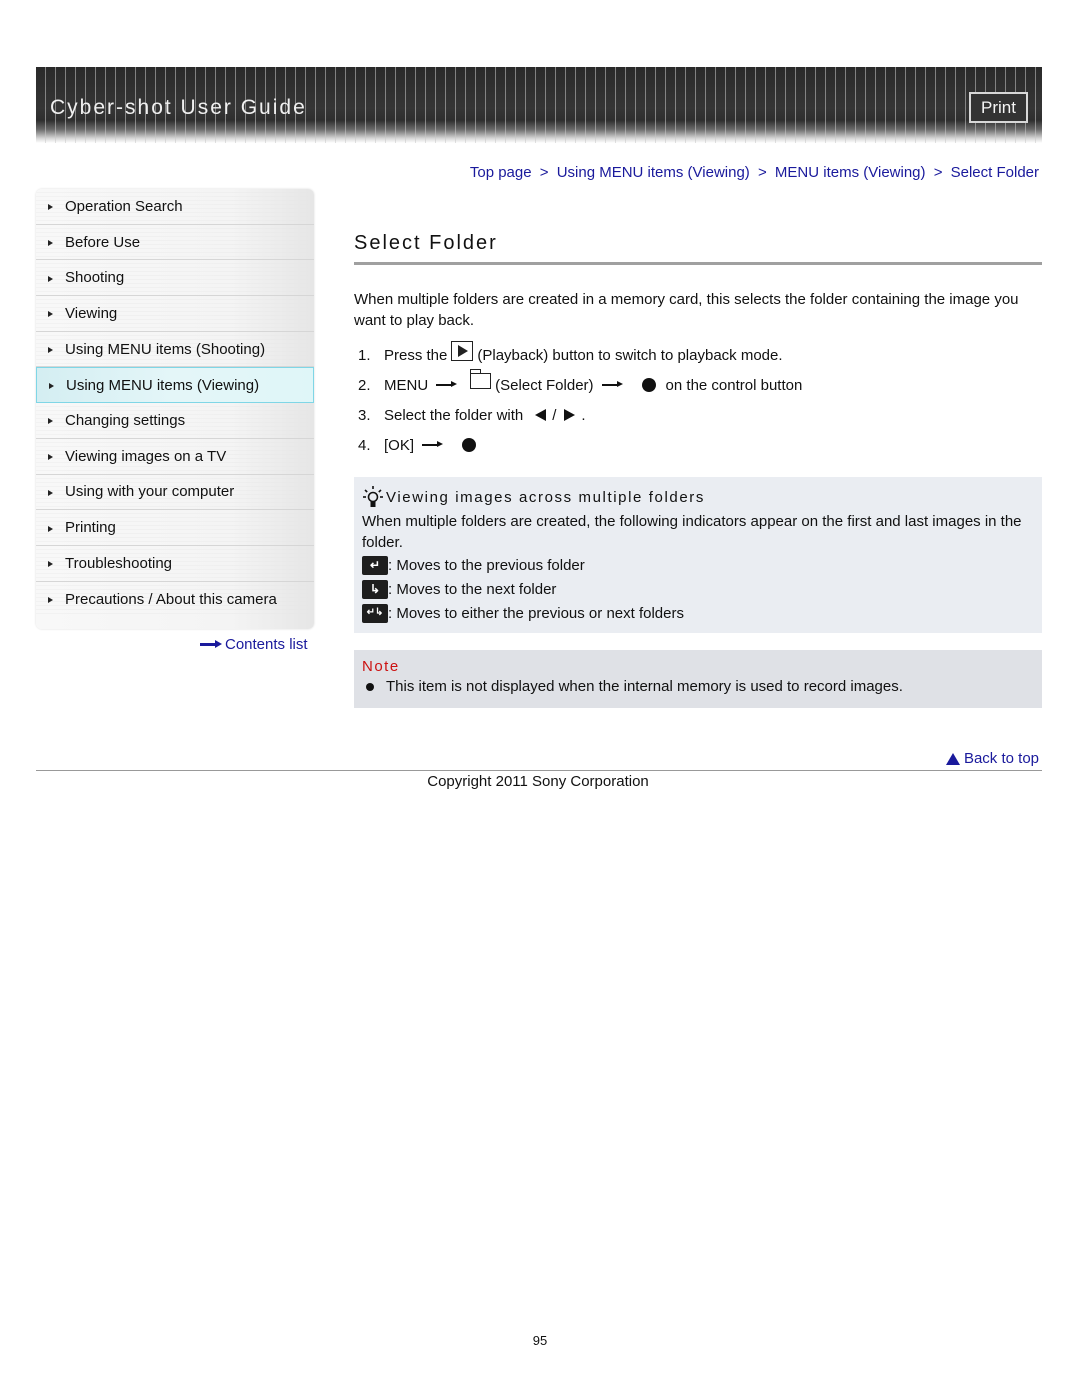 This screenshot has height=1397, width=1080. Describe the element at coordinates (175, 528) in the screenshot. I see `sidebar-item-printing: Printing` at that location.